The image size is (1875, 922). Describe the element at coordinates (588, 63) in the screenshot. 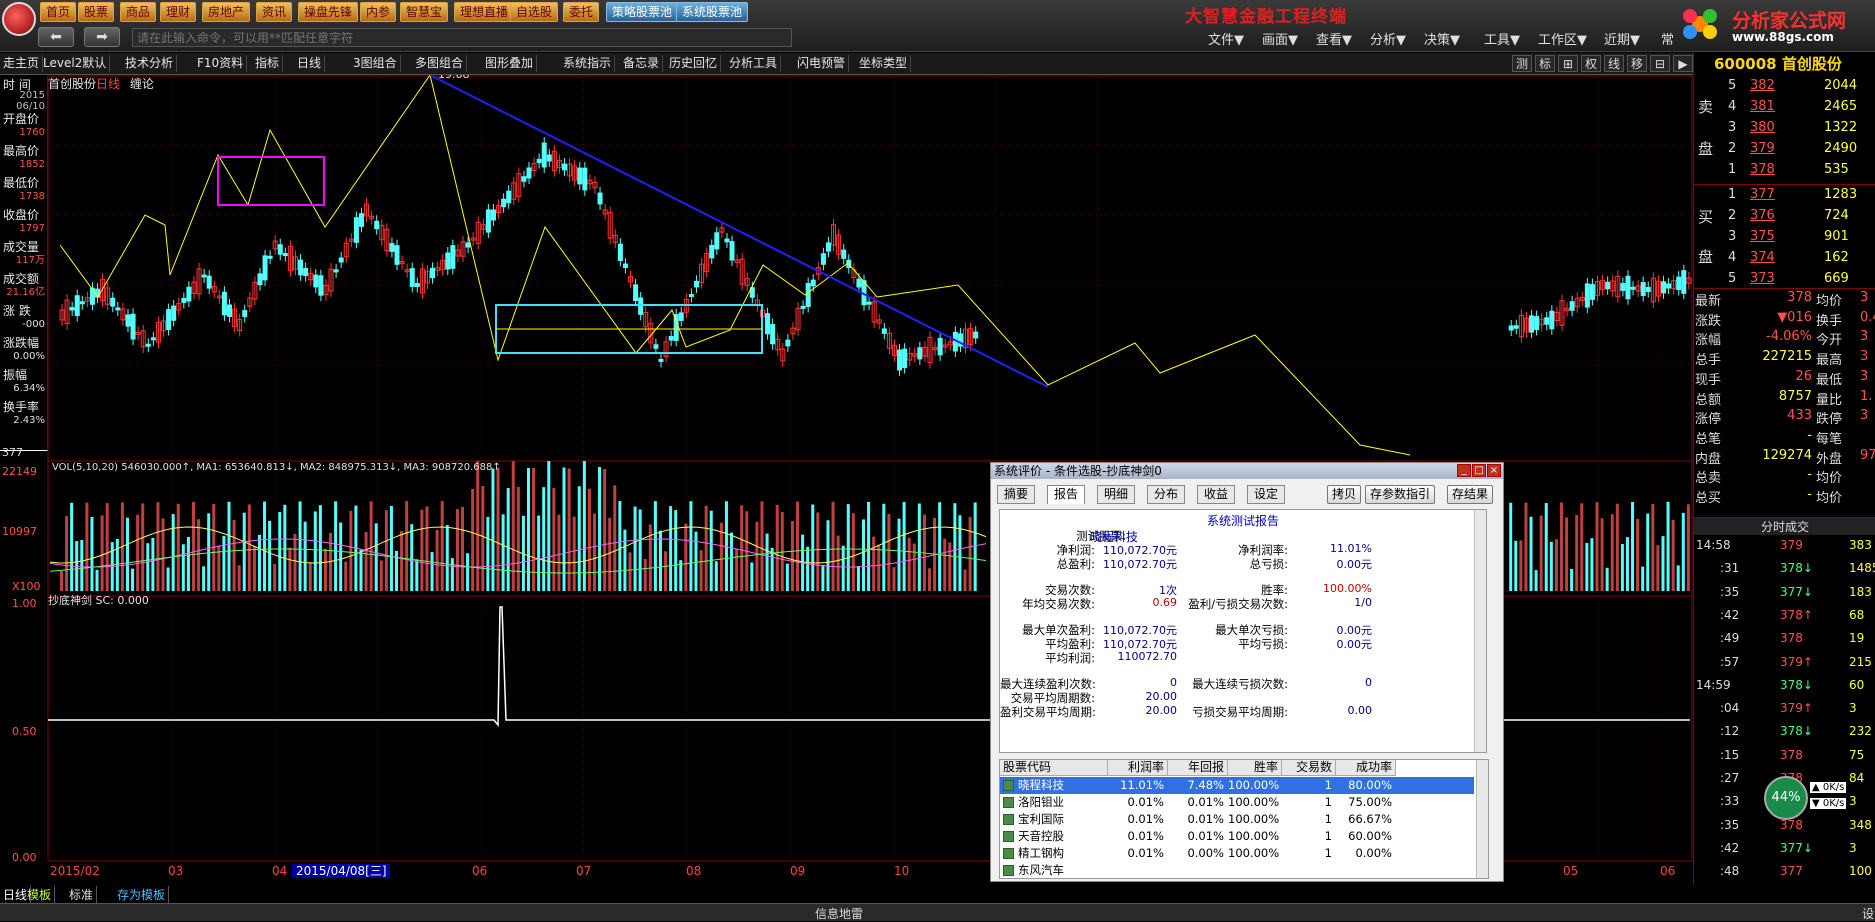

I see `toolbar-item-9: 系统指示` at that location.